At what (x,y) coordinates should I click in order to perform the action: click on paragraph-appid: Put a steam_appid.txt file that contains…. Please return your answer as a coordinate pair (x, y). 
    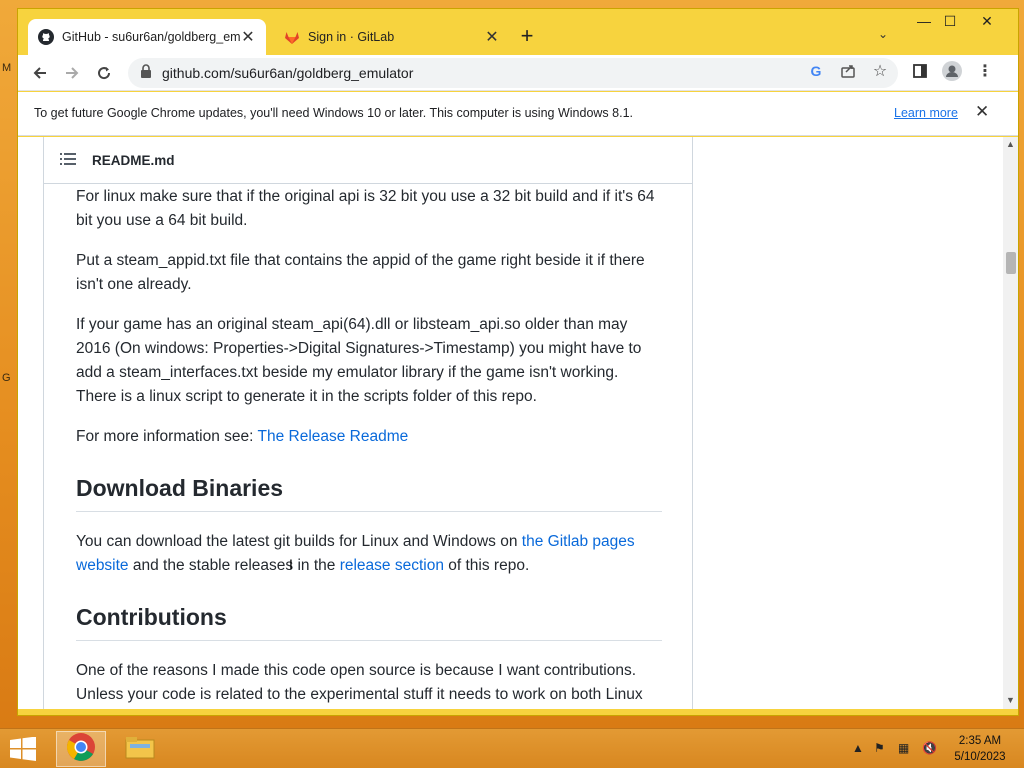
    Looking at the image, I should click on (360, 272).